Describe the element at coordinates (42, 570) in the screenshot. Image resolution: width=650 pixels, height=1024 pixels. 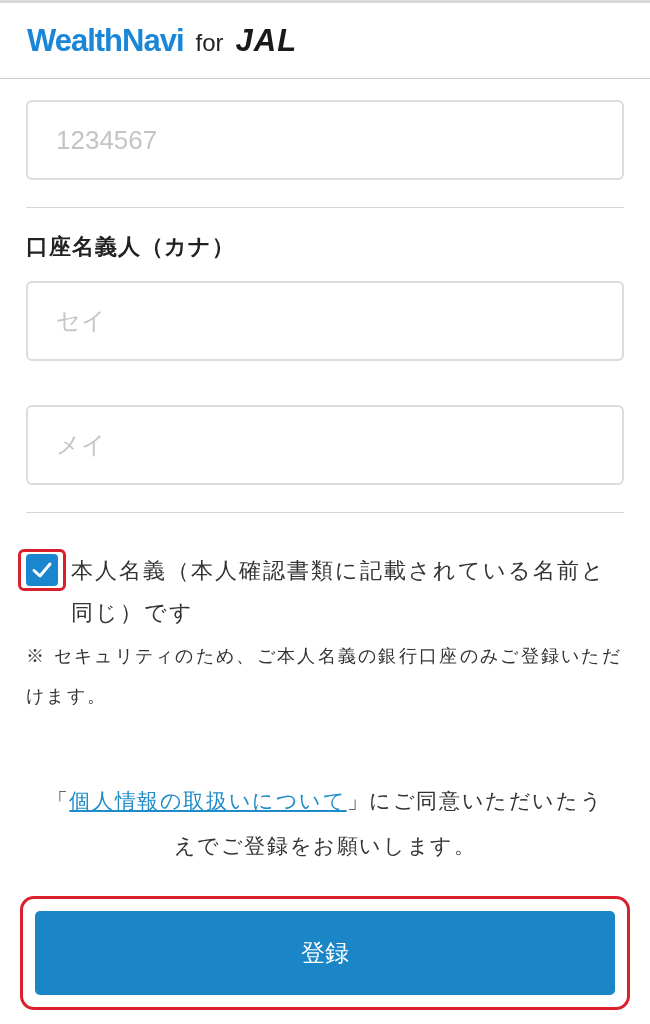
I see `checkbox` at that location.